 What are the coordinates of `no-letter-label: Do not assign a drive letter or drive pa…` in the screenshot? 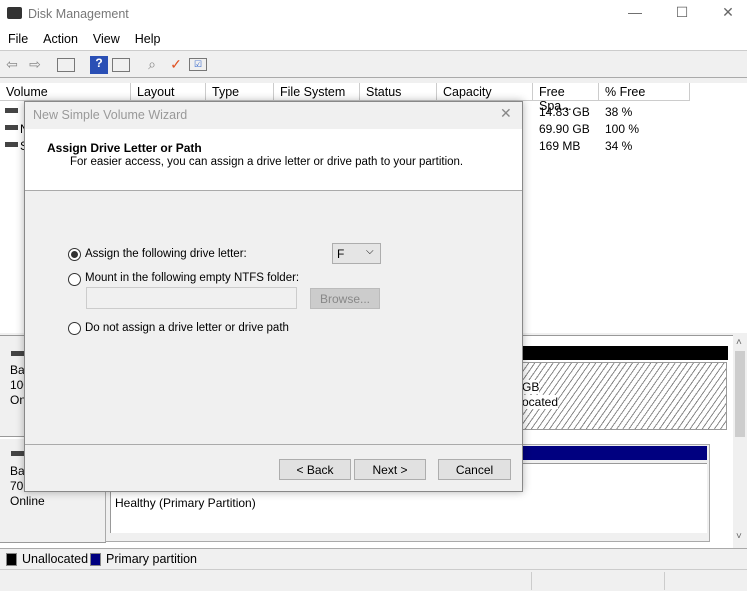 It's located at (187, 328).